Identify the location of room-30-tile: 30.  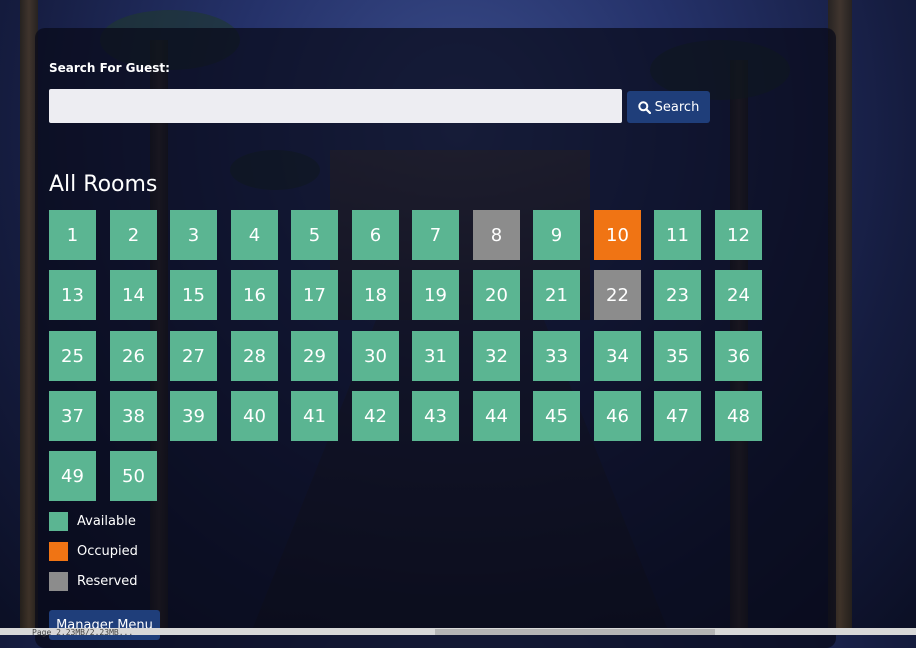
(375, 356).